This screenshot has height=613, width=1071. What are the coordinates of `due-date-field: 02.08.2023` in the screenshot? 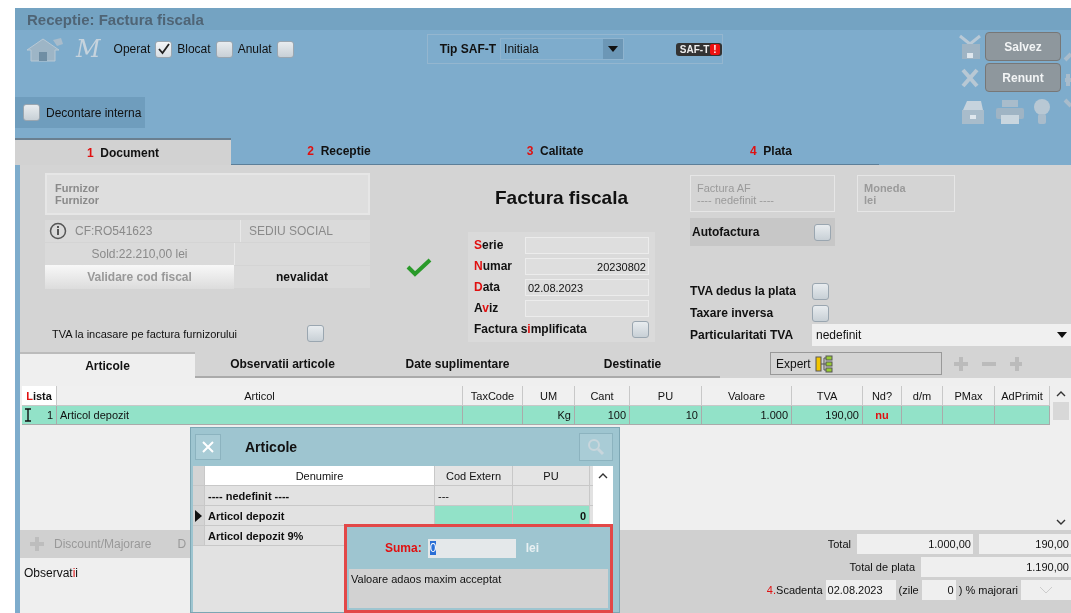 It's located at (860, 590).